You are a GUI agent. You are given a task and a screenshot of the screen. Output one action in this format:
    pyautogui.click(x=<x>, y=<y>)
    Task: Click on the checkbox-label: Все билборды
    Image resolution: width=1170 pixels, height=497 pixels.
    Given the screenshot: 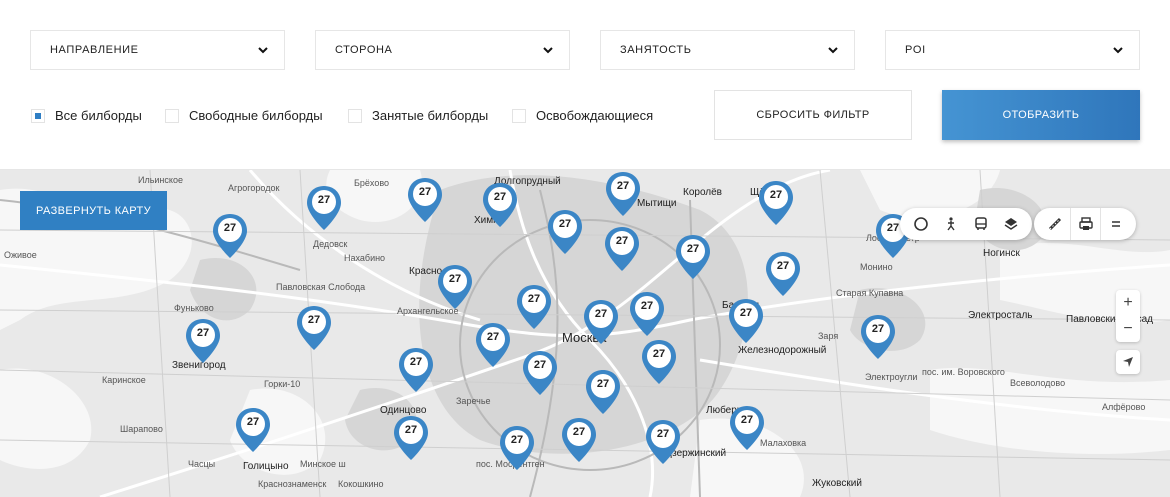 What is the action you would take?
    pyautogui.click(x=98, y=115)
    